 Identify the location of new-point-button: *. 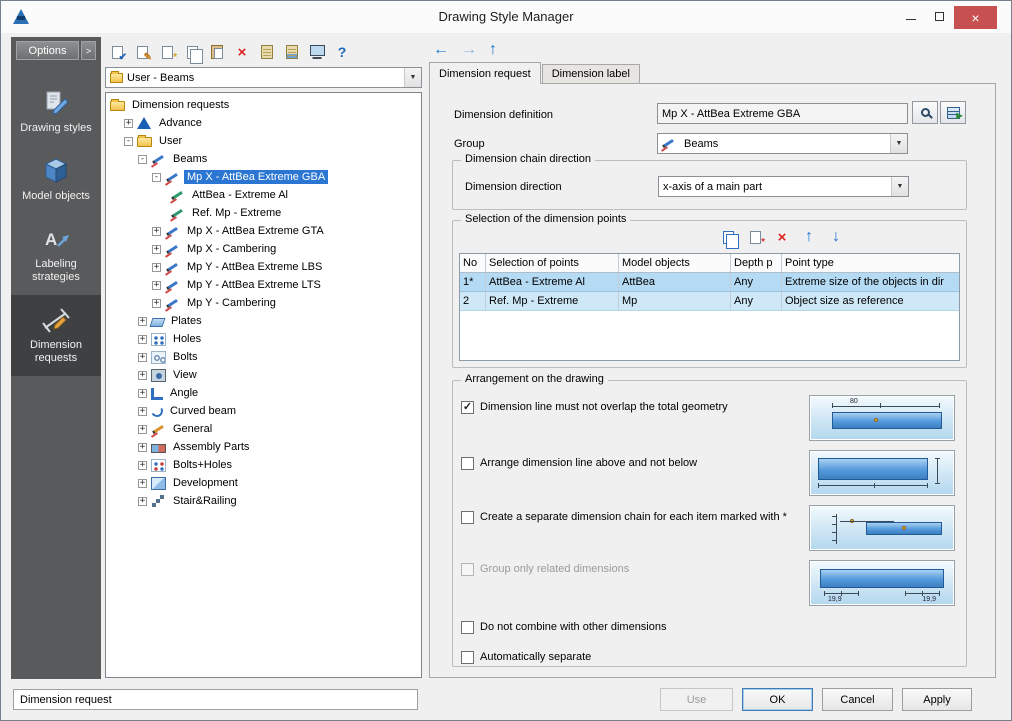
(755, 237).